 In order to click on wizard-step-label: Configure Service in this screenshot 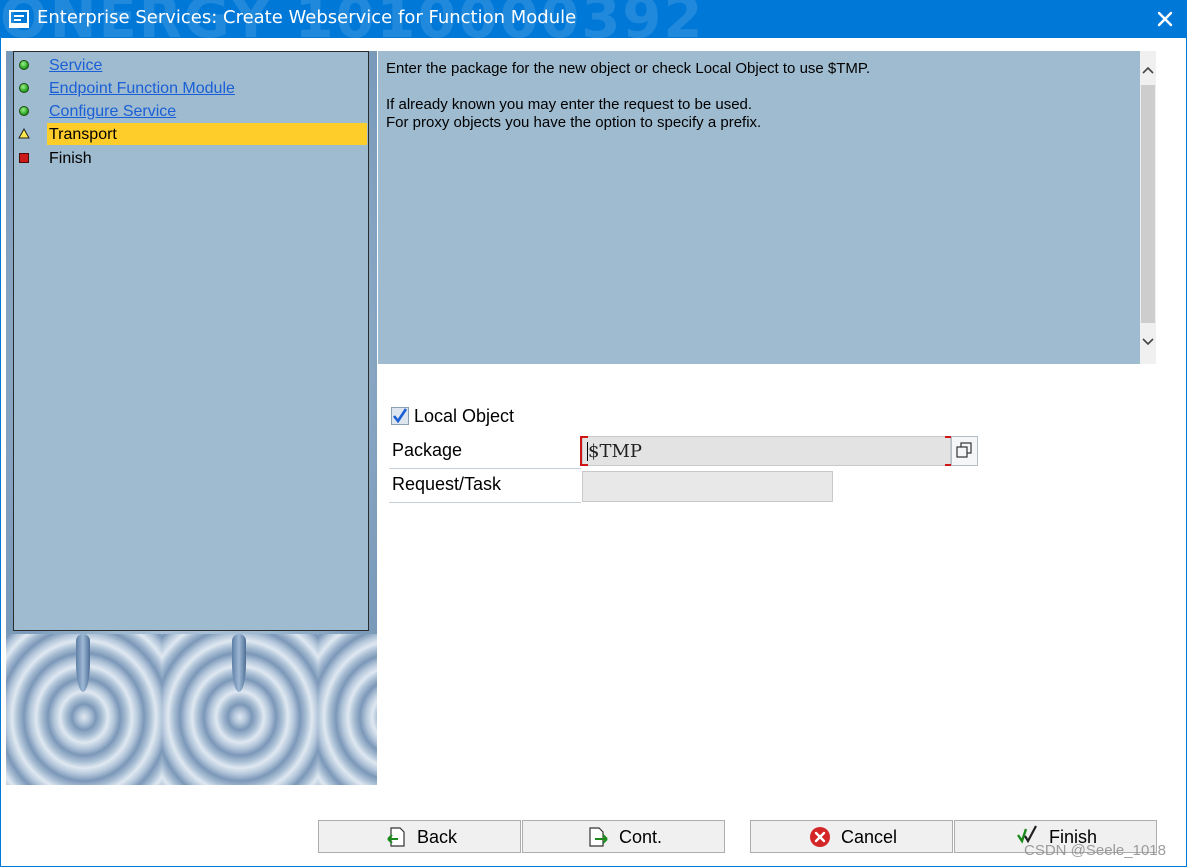, I will do `click(112, 112)`.